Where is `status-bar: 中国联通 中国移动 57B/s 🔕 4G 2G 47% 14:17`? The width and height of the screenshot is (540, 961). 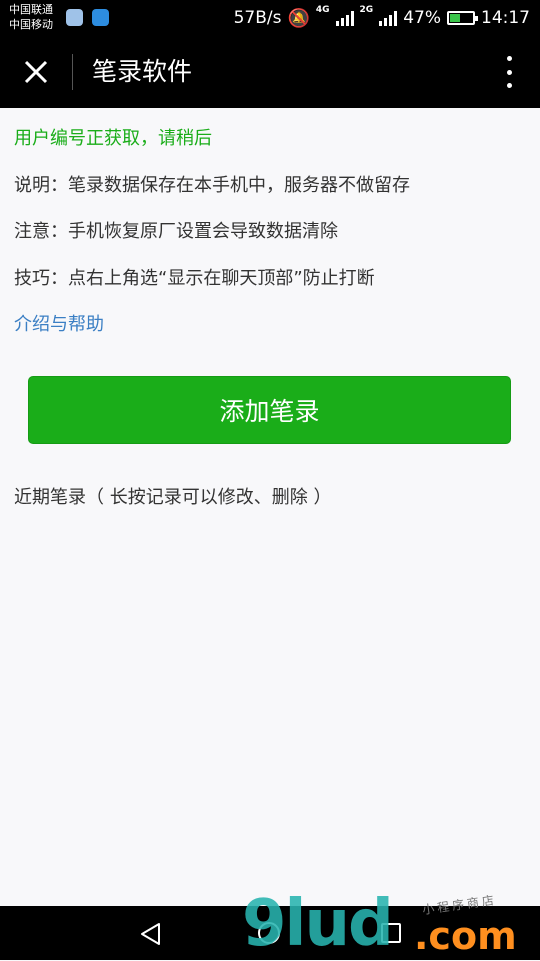 status-bar: 中国联通 中国移动 57B/s 🔕 4G 2G 47% 14:17 is located at coordinates (270, 18).